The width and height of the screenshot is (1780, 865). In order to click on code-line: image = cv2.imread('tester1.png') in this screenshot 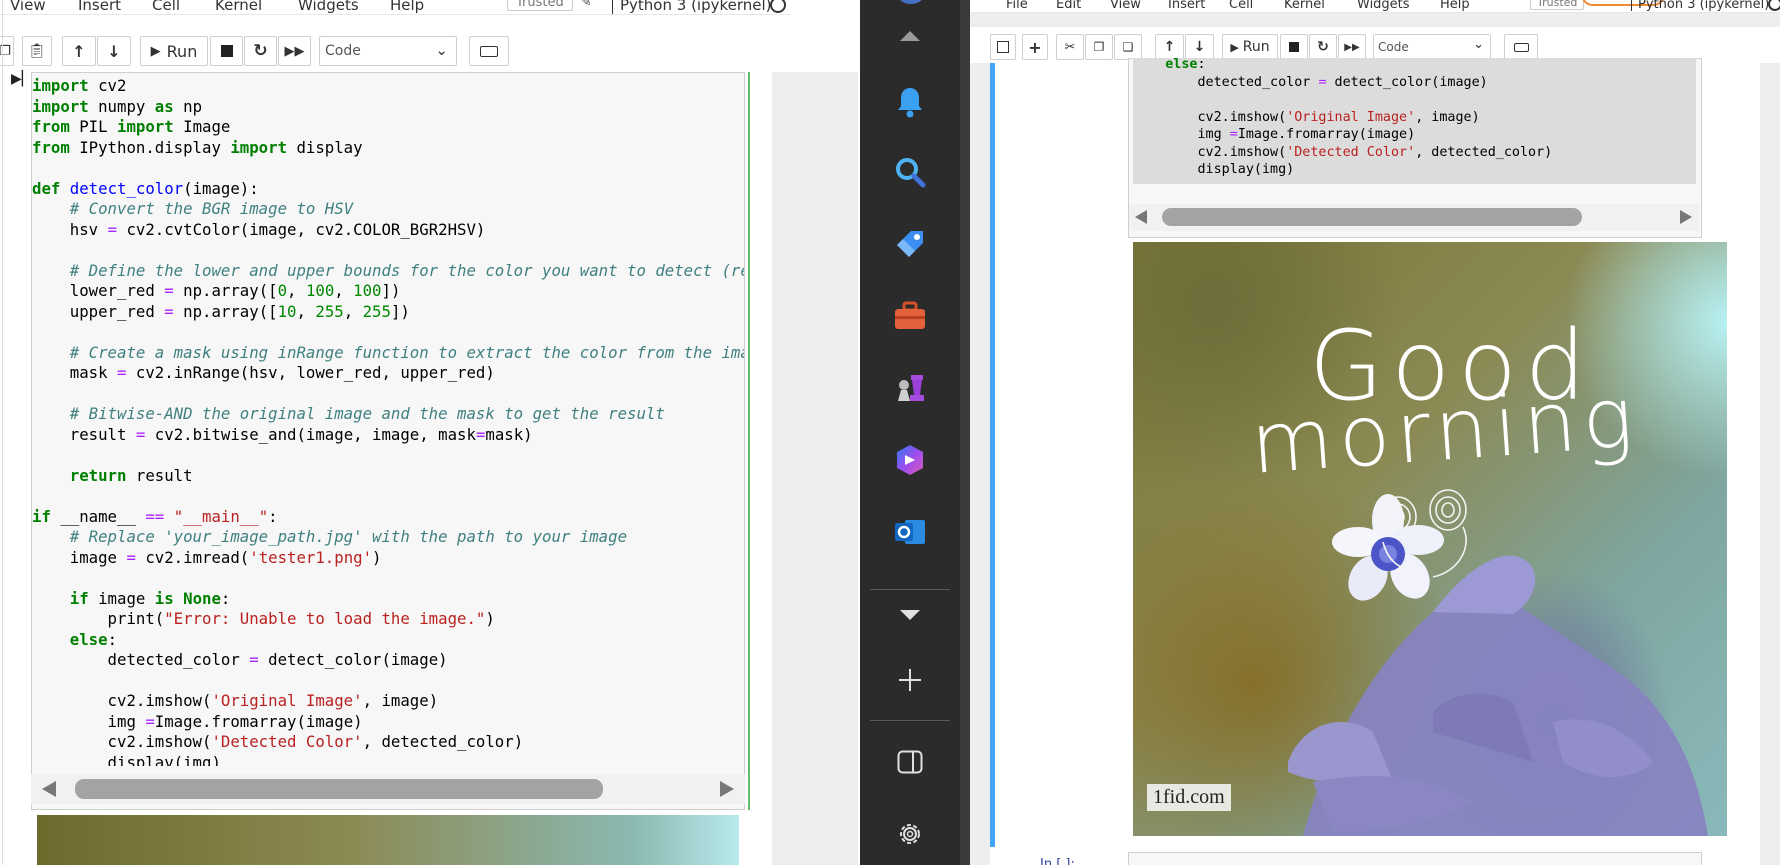, I will do `click(207, 557)`.